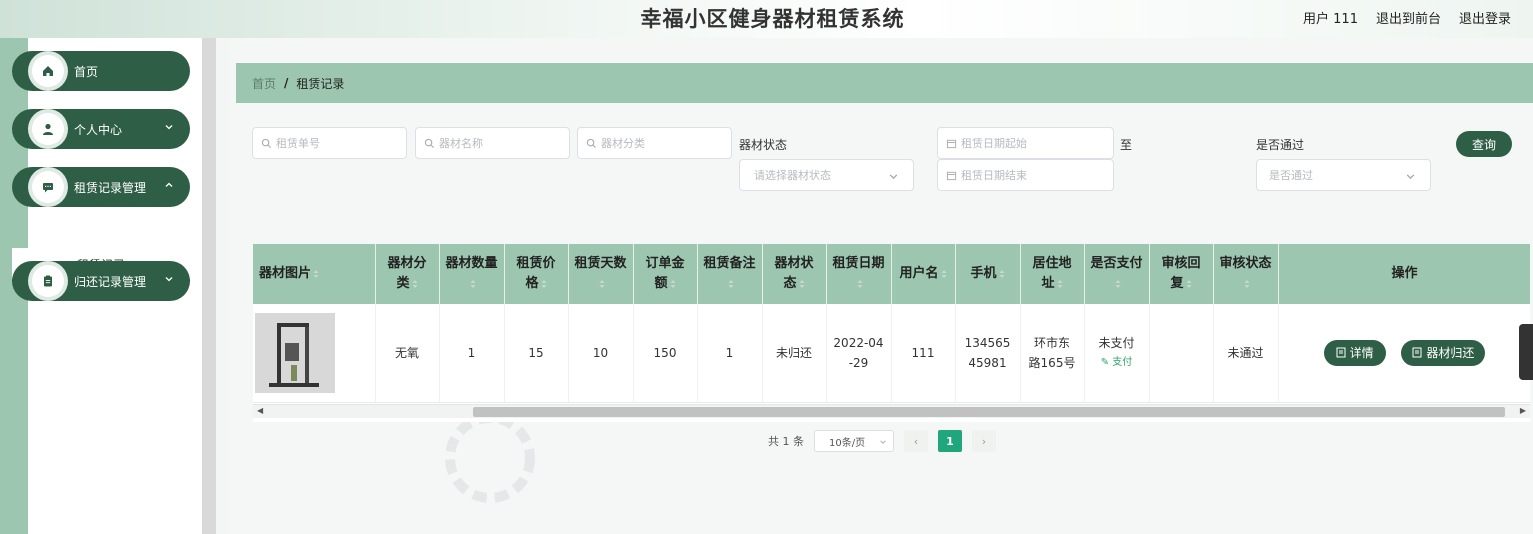  Describe the element at coordinates (260, 410) in the screenshot. I see `scroll-left-arrow-icon: ◀` at that location.